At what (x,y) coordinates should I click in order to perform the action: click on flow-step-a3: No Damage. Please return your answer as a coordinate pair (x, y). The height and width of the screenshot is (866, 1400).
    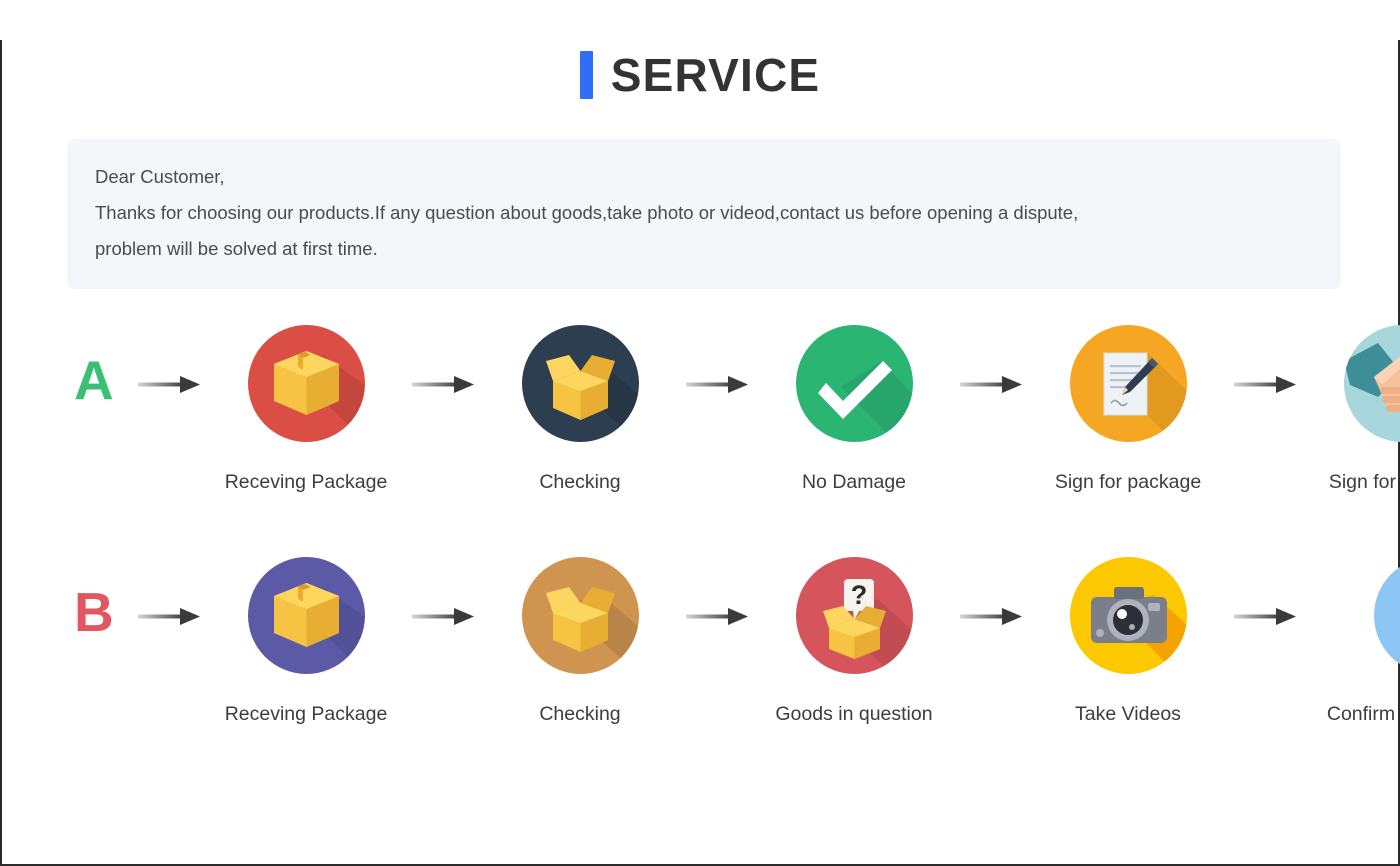
    Looking at the image, I should click on (854, 412).